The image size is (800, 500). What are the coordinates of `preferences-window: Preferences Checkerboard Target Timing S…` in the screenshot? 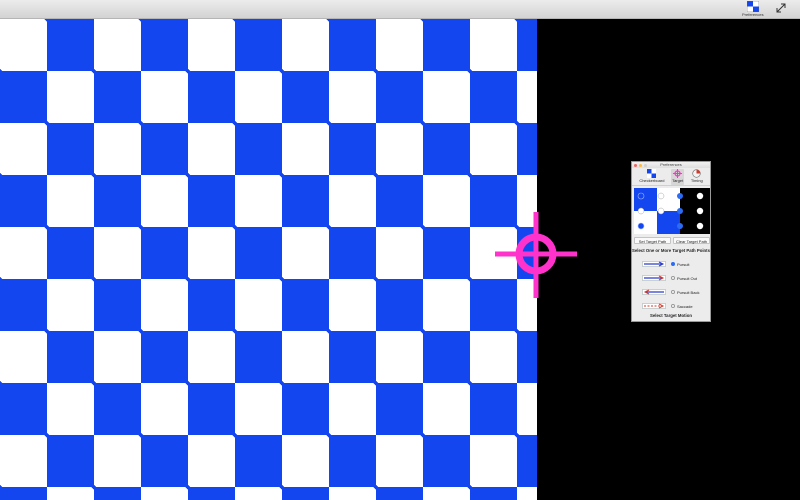 It's located at (671, 241).